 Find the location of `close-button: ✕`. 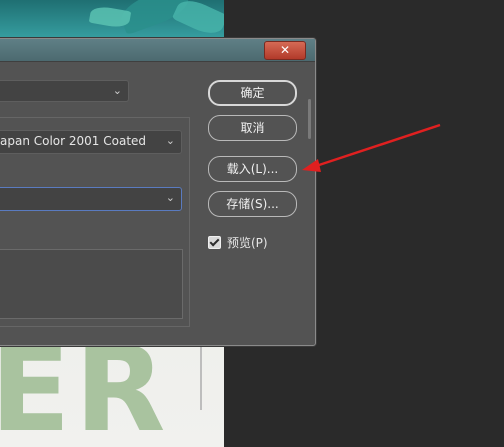

close-button: ✕ is located at coordinates (285, 50).